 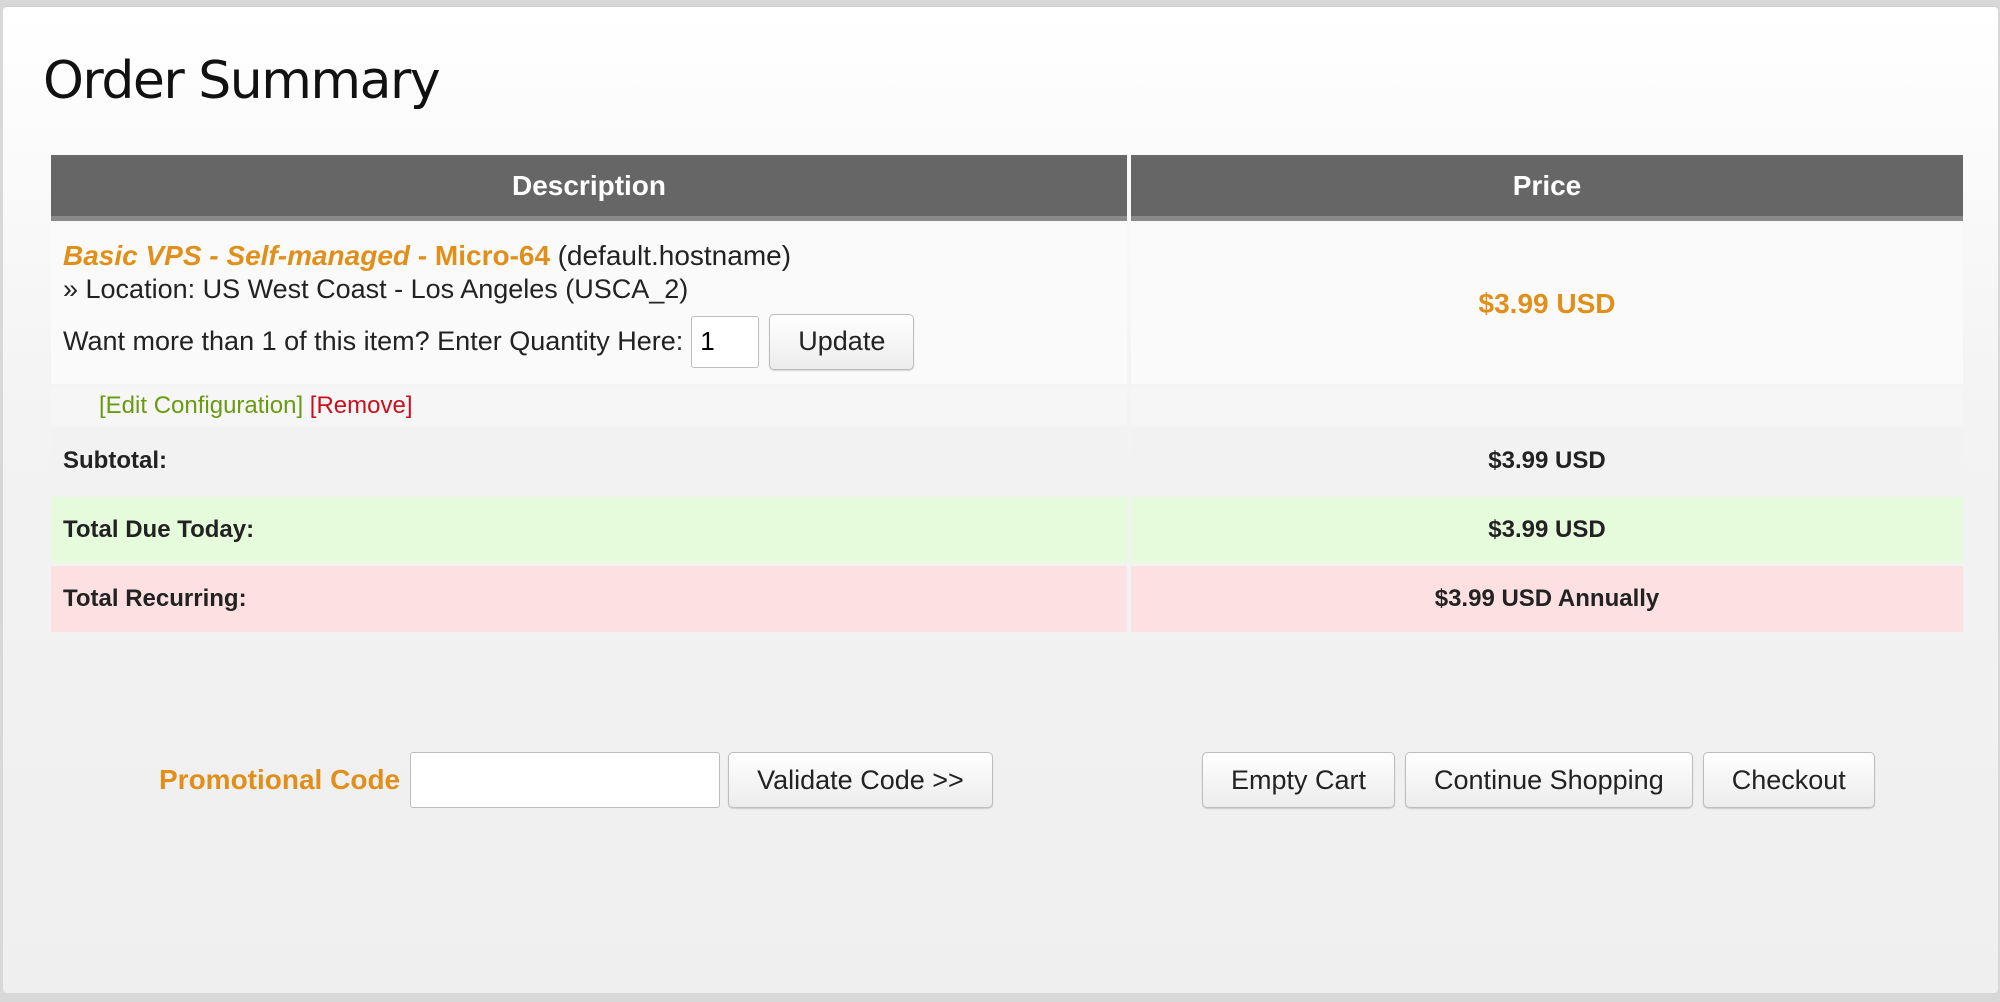 I want to click on item-price-cell: $3.99 USD, so click(x=1547, y=304).